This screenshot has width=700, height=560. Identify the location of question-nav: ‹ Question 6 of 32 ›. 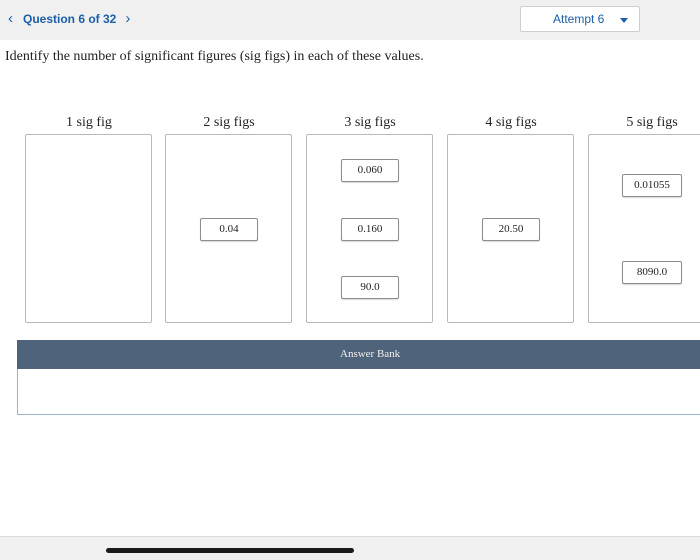
(69, 19).